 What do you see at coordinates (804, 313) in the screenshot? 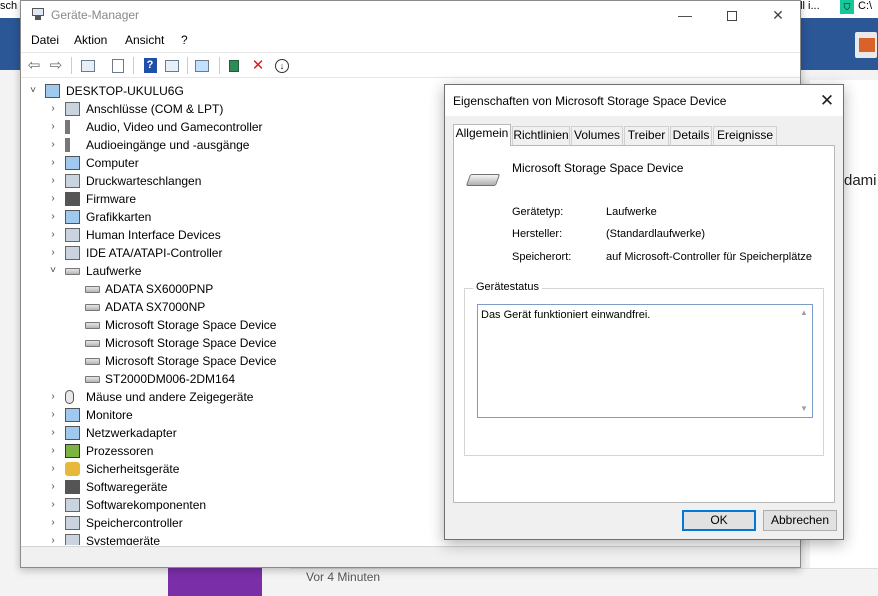
I see `scroll-up-icon: ▲` at bounding box center [804, 313].